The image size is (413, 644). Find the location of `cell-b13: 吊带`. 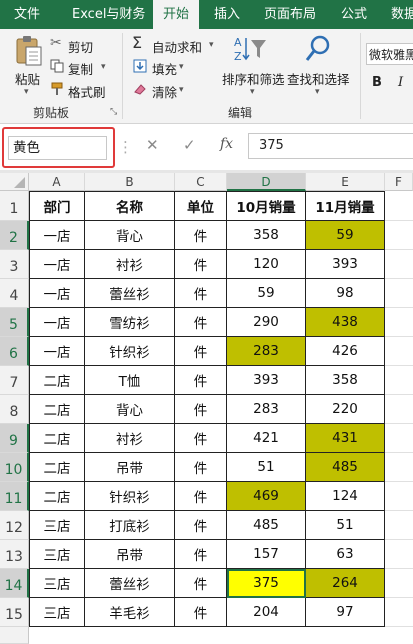

cell-b13: 吊带 is located at coordinates (130, 554).